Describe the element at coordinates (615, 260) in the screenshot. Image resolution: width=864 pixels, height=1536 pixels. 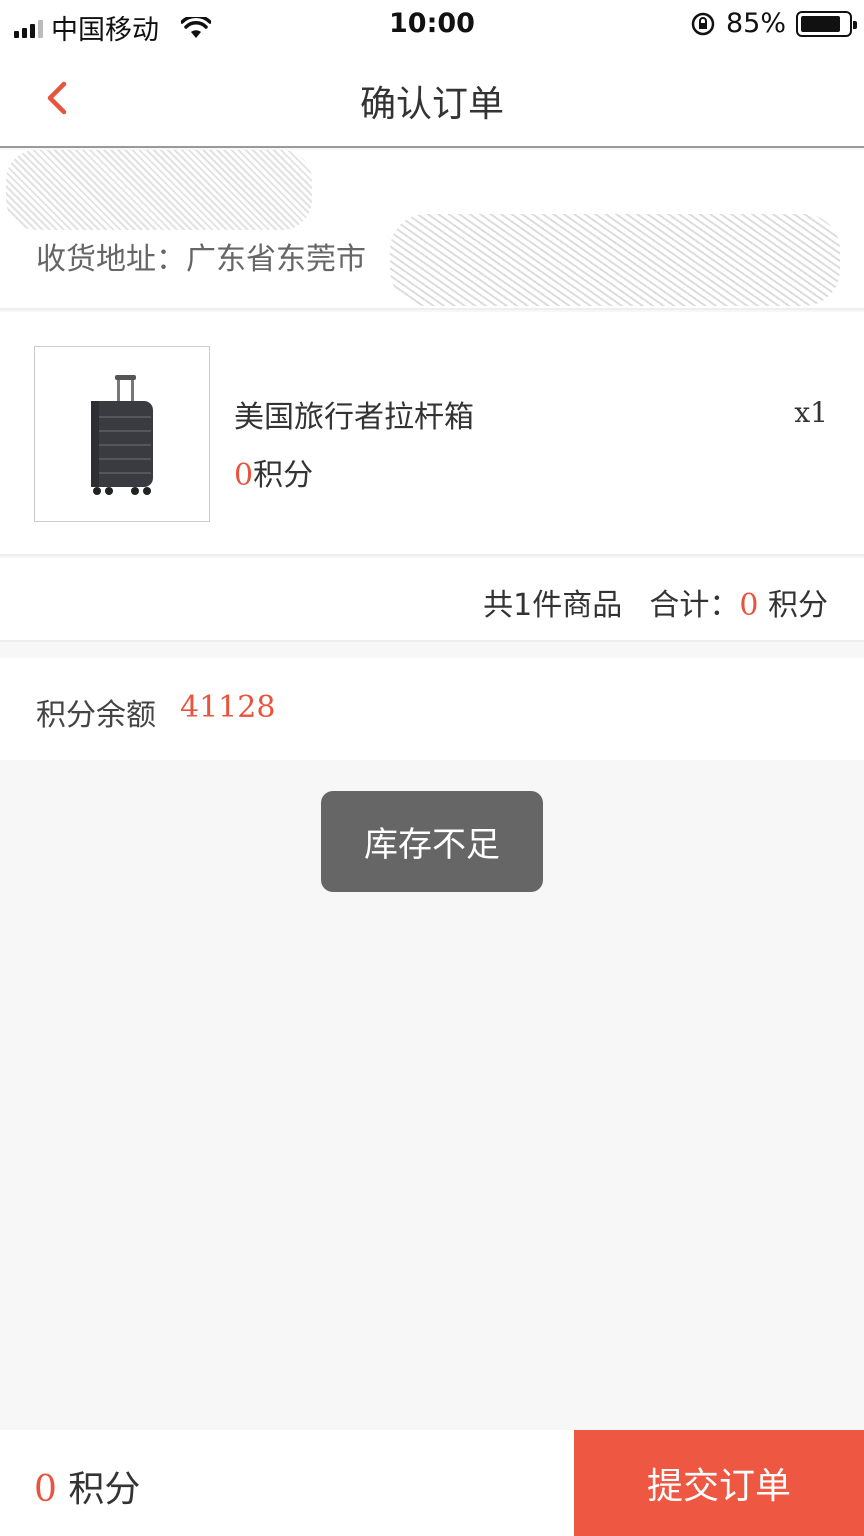
I see `redacted-address-detail` at that location.